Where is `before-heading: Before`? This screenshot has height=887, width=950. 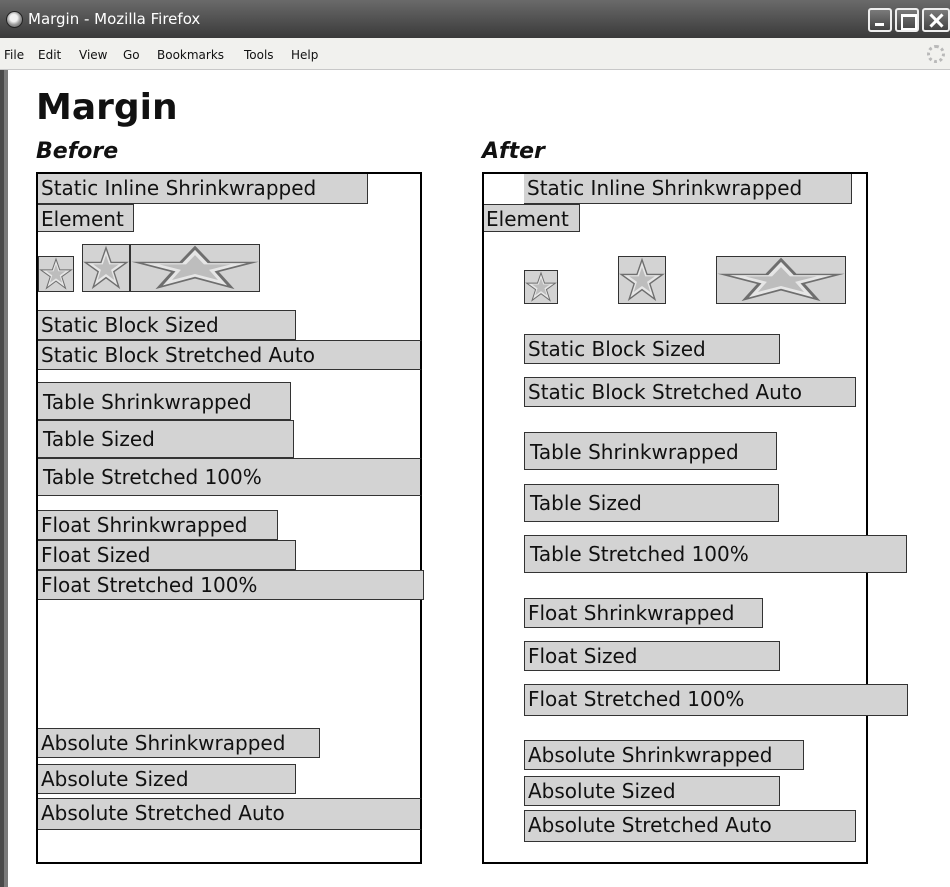 before-heading: Before is located at coordinates (77, 151).